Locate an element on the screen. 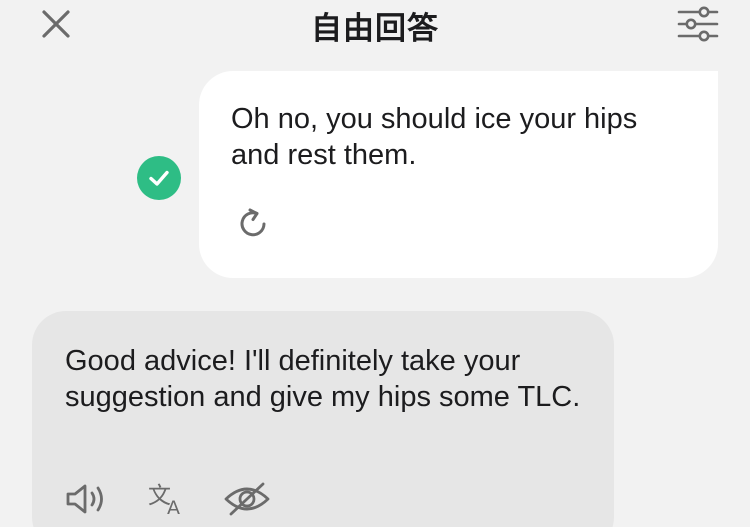 The height and width of the screenshot is (527, 750). refresh-icon is located at coordinates (253, 222).